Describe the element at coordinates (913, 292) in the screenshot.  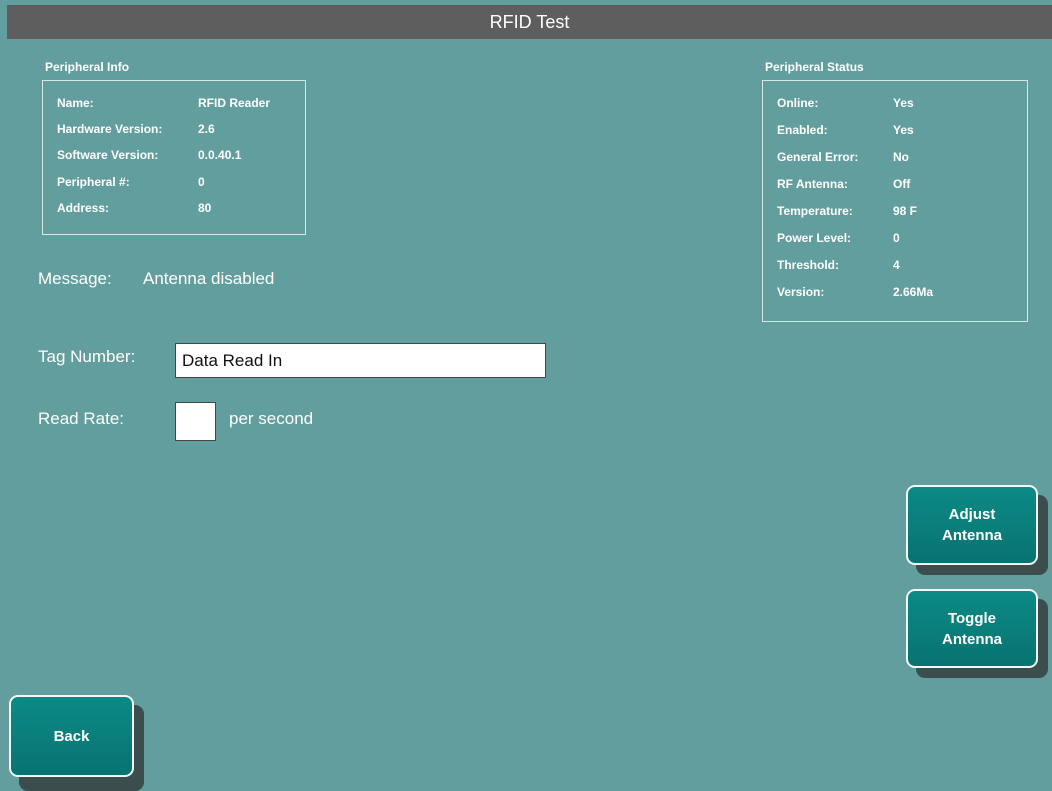
I see `status-version-value: 2.66Ma` at that location.